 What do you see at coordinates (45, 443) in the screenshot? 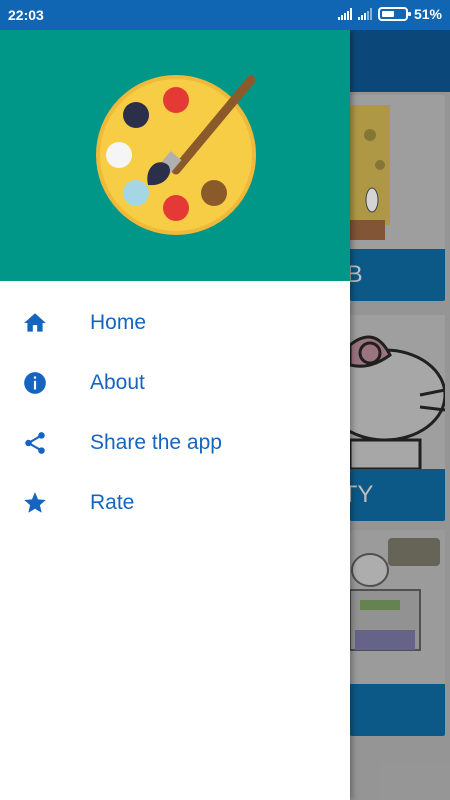
I see `share-icon` at bounding box center [45, 443].